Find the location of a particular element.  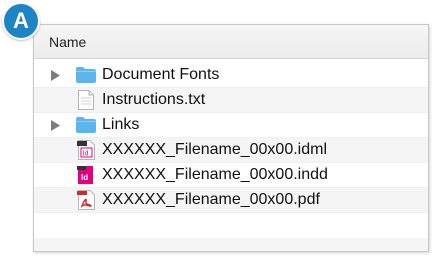

file-row-indd: Id XXXXXX_Filename_00x00.indd is located at coordinates (231, 175).